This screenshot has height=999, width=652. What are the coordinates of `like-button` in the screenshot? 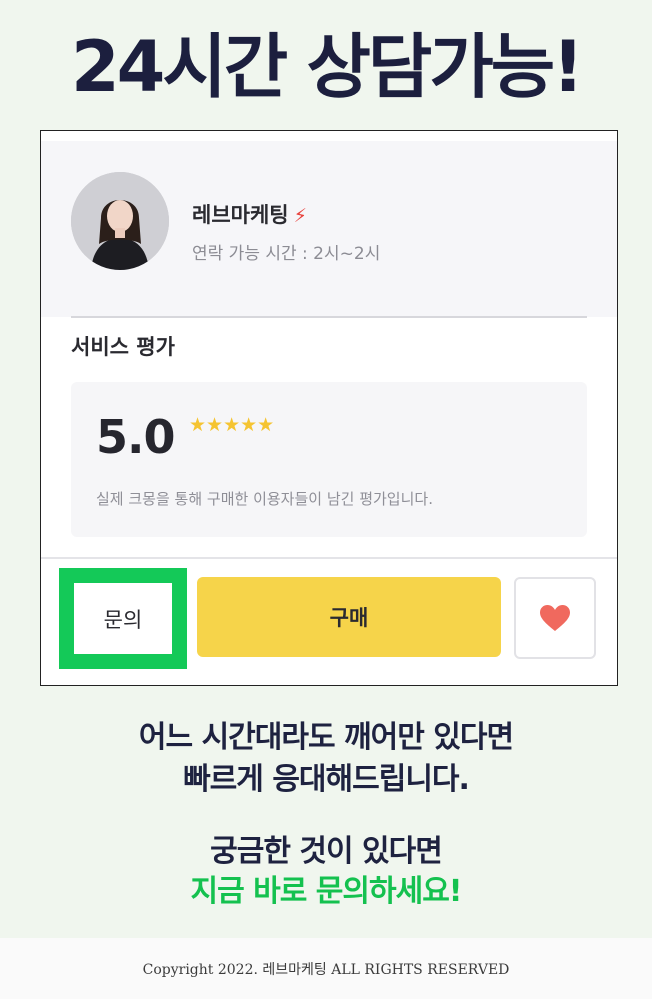 It's located at (555, 618).